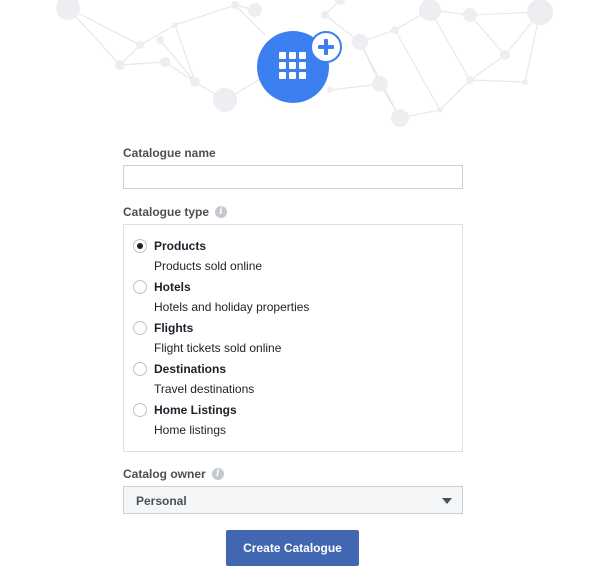 The height and width of the screenshot is (585, 606). I want to click on catalogue-type-label: Catalogue type i, so click(175, 212).